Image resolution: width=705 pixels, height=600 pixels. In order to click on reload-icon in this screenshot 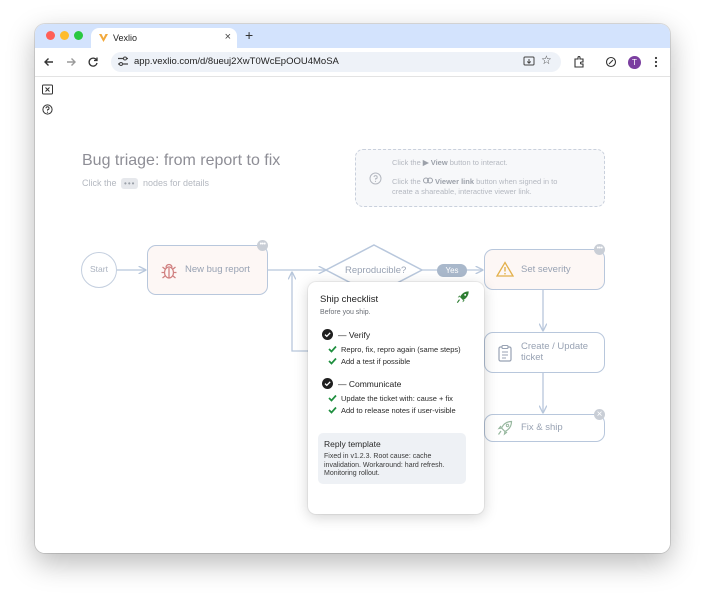, I will do `click(93, 62)`.